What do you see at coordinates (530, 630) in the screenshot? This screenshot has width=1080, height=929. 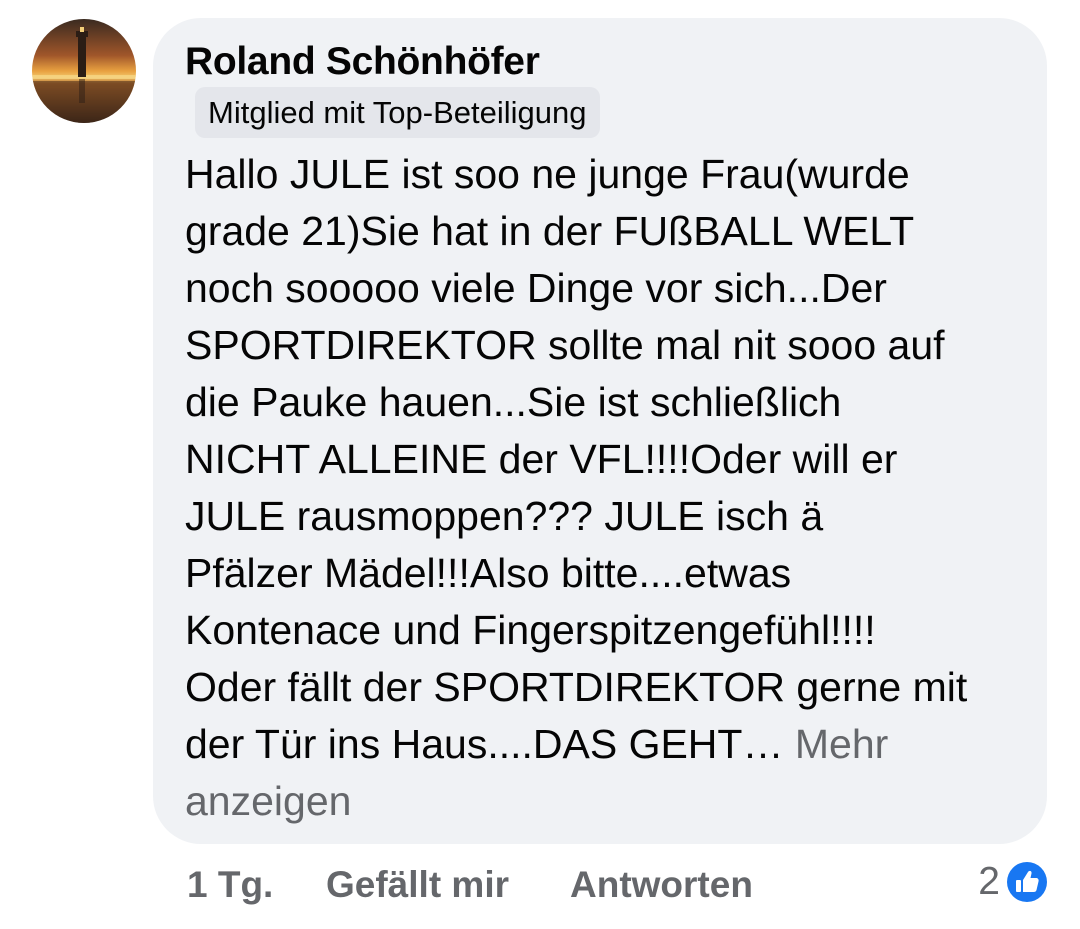 I see `comment-text-line: Kontenace und Fingerspitzengefühl!!!!` at bounding box center [530, 630].